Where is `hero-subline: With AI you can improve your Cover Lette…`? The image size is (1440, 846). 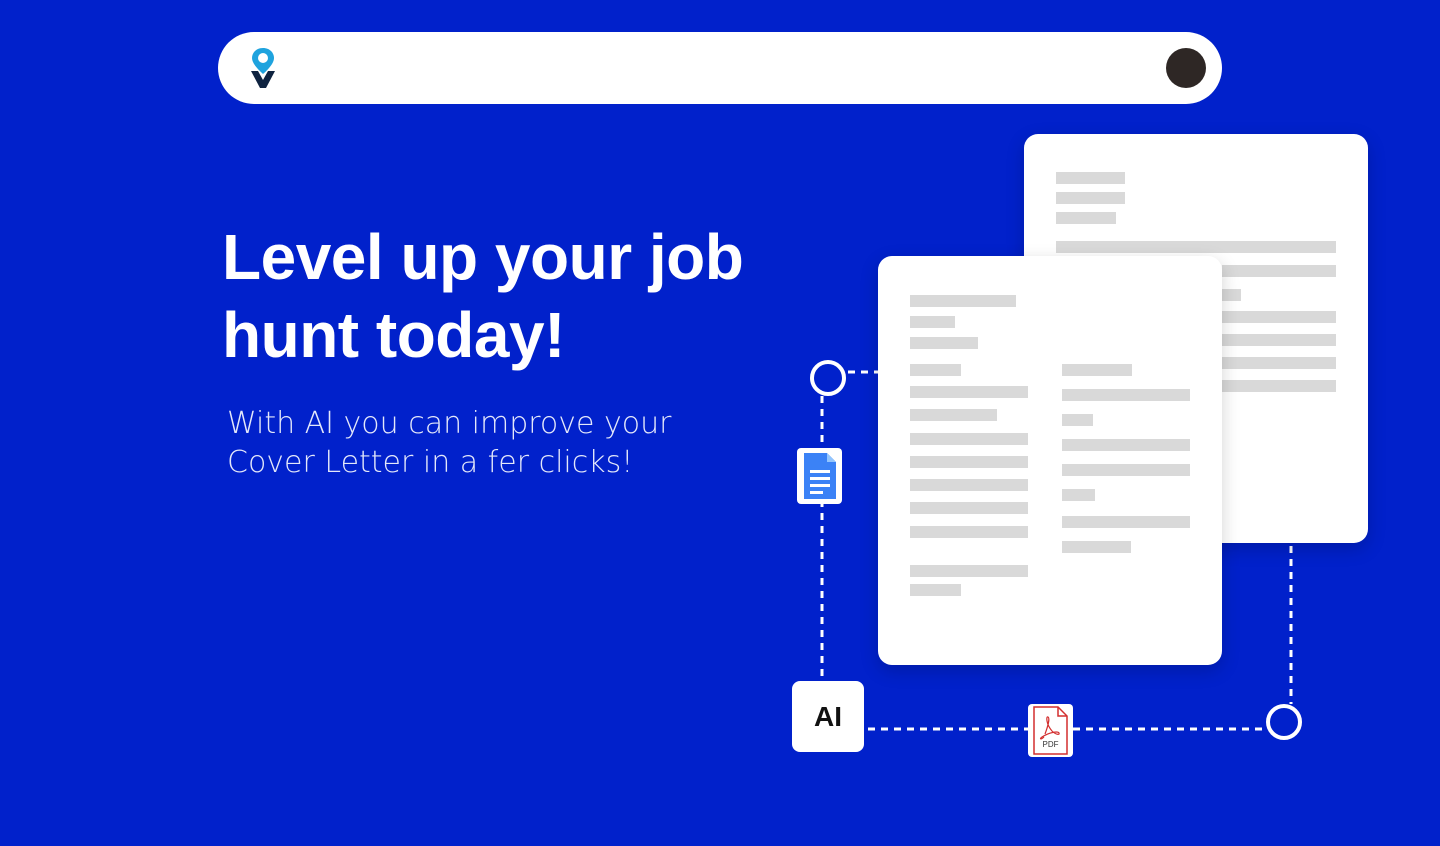 hero-subline: With AI you can improve your Cover Lette… is located at coordinates (449, 443).